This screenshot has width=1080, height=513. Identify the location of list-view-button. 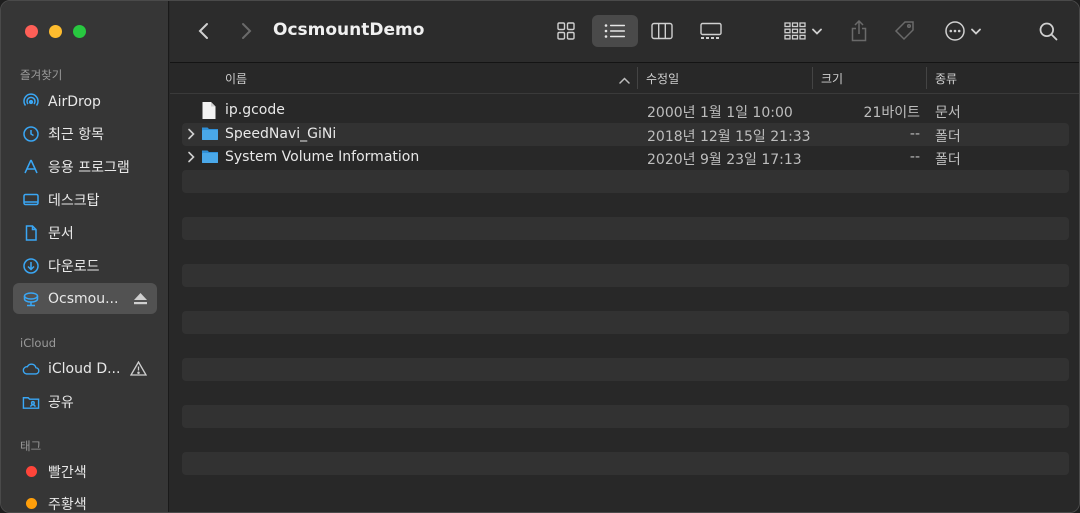
(615, 31).